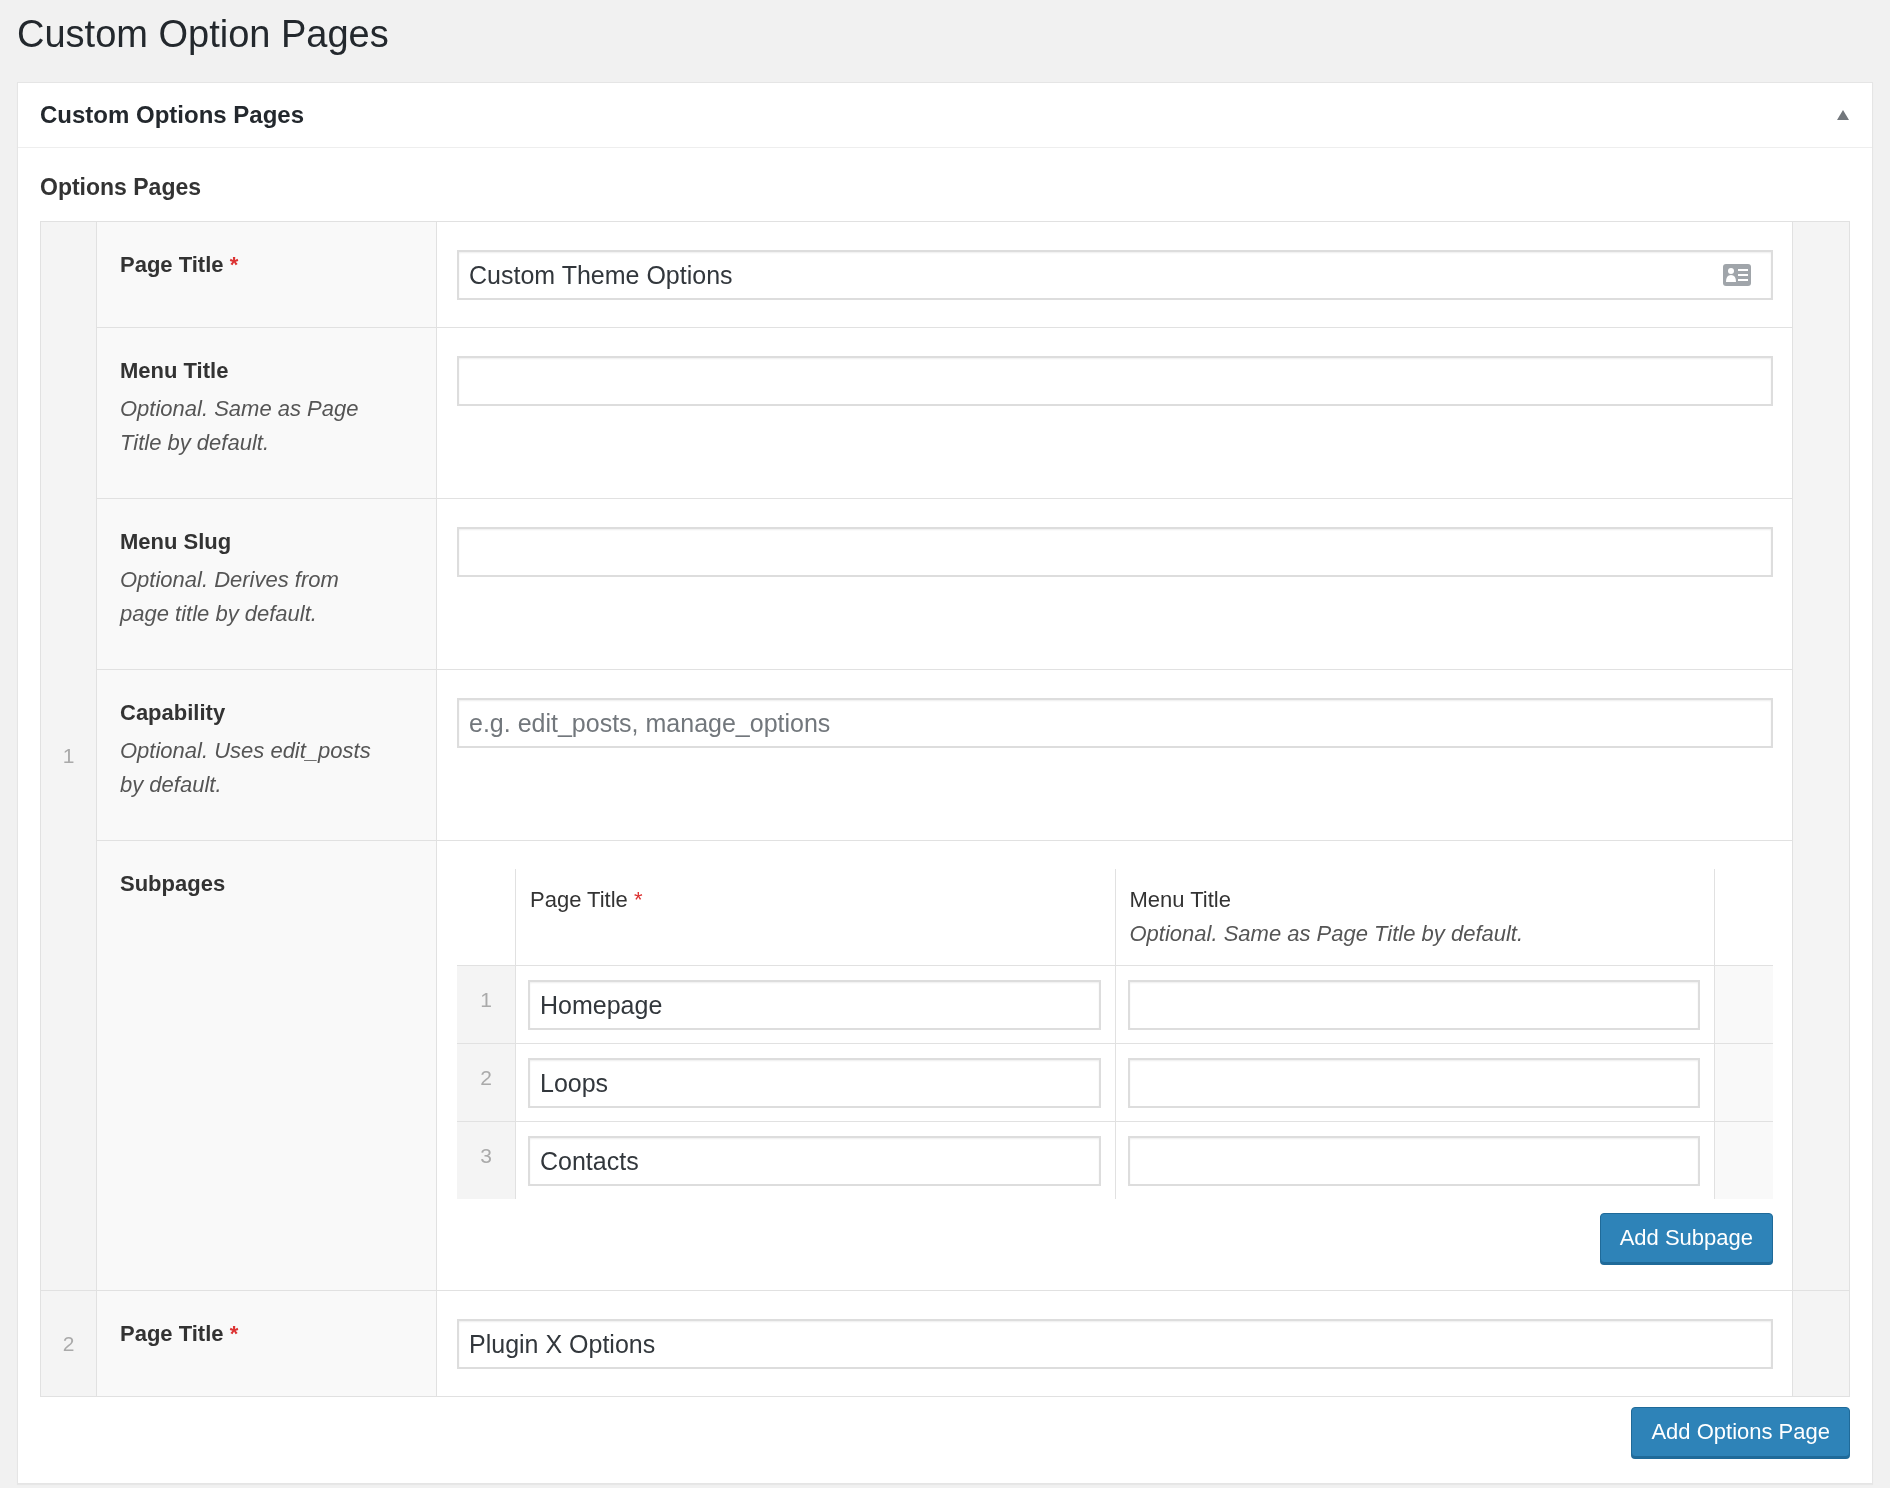  What do you see at coordinates (174, 370) in the screenshot?
I see `field-label: Menu Title` at bounding box center [174, 370].